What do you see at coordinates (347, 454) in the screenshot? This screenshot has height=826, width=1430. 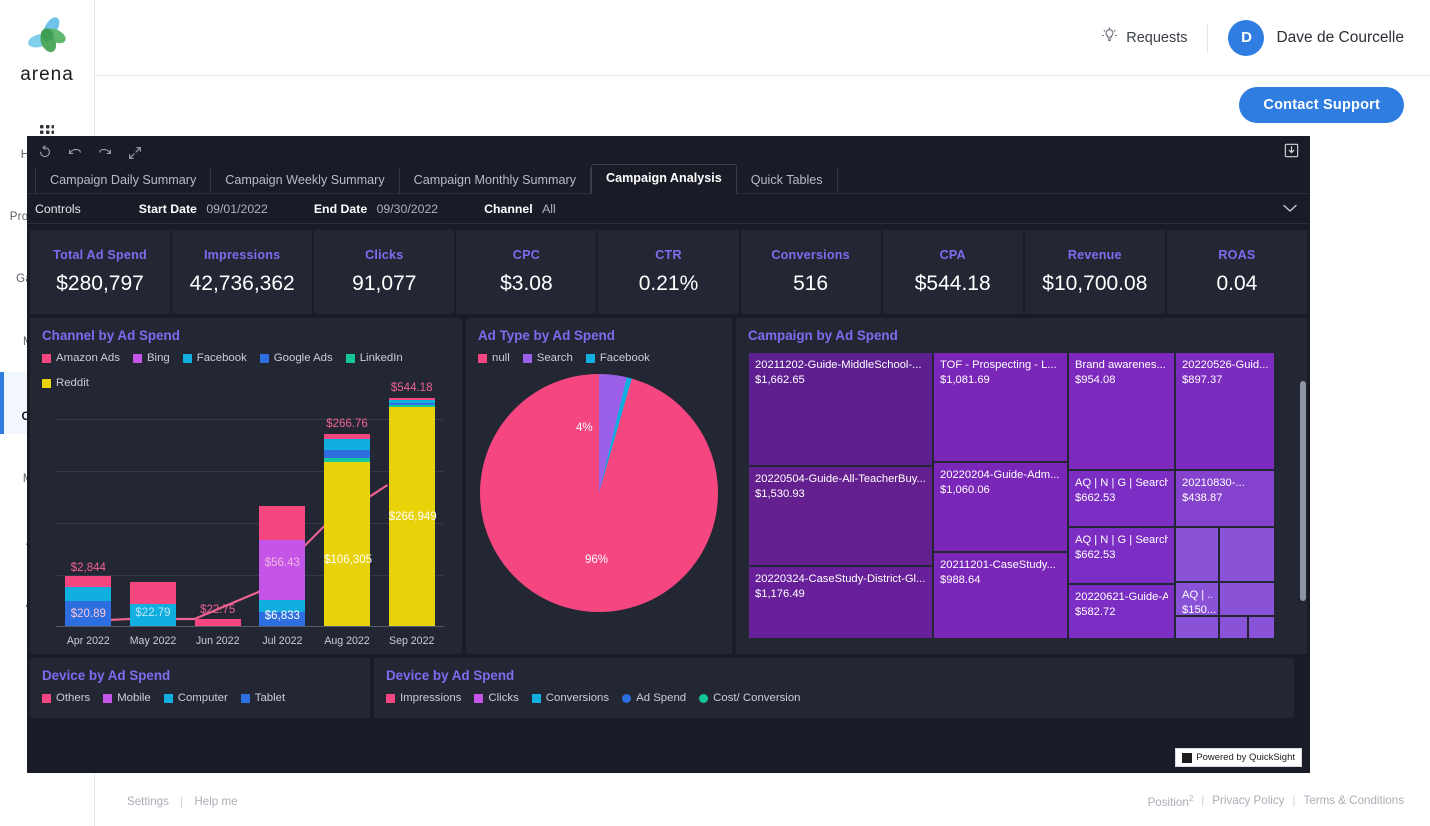 I see `bar-segment-google-ads` at bounding box center [347, 454].